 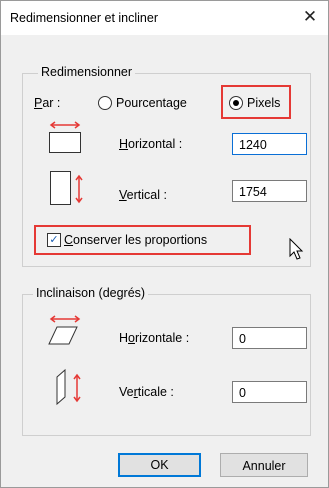 I want to click on skew-vertical-input: 0, so click(x=269, y=392).